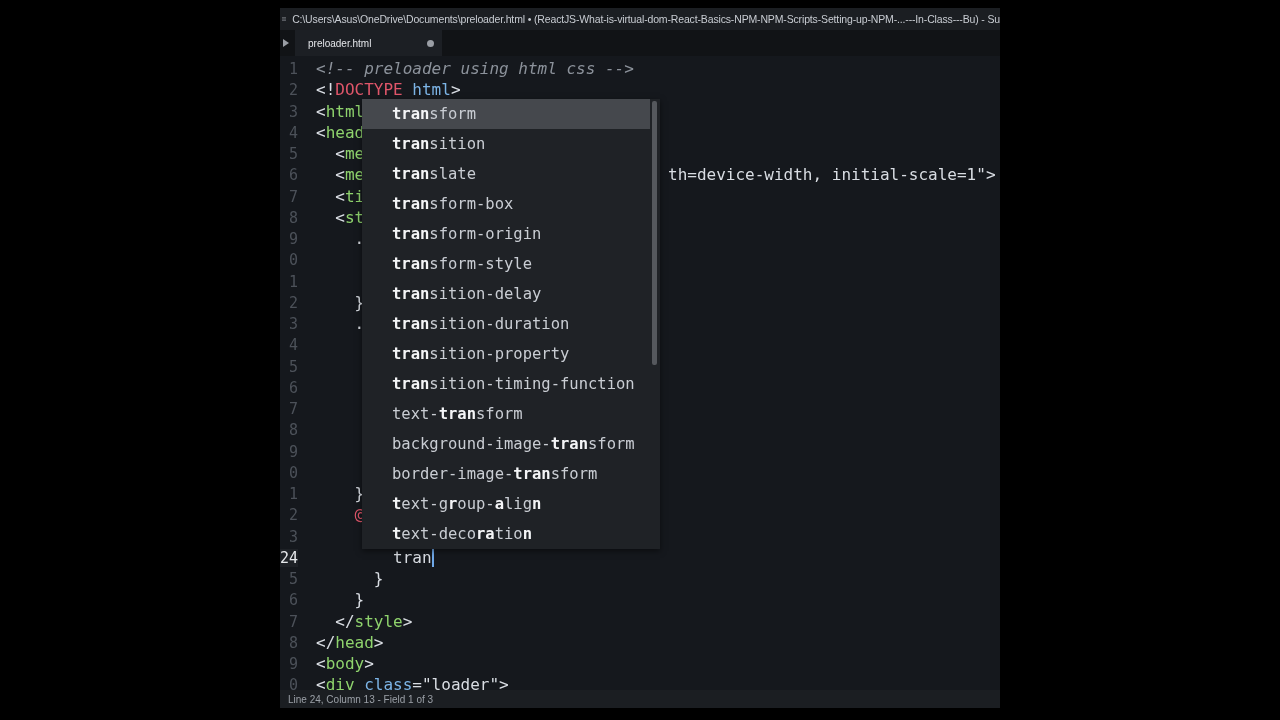 This screenshot has height=720, width=1280. I want to click on sidebar-toggle-icon, so click(286, 43).